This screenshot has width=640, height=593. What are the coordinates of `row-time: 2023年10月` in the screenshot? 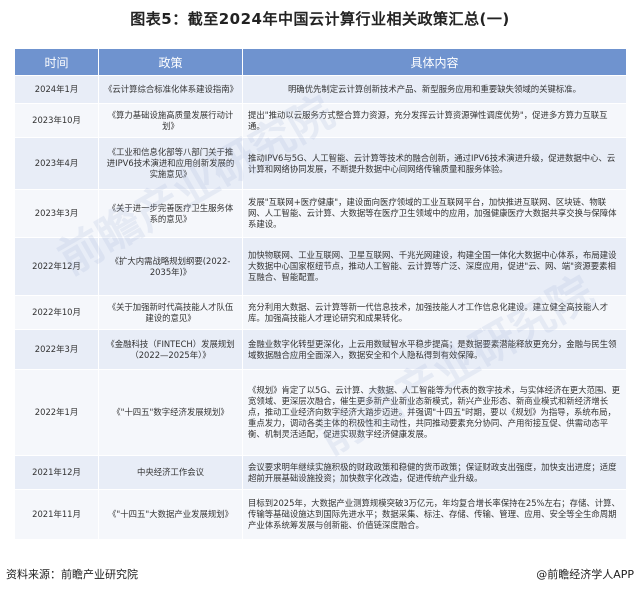 It's located at (56, 120).